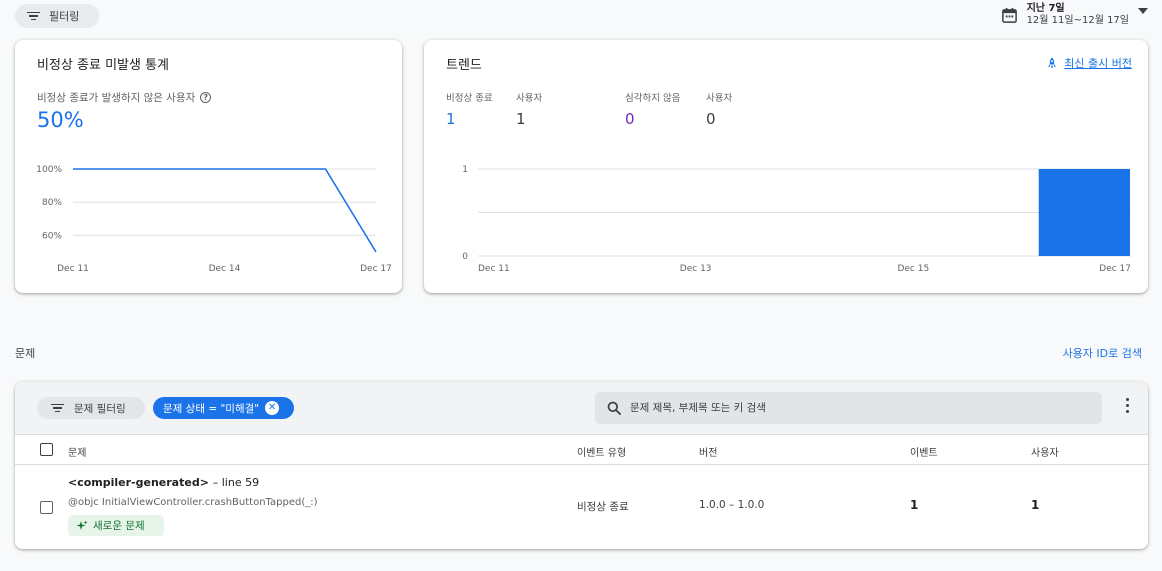 The width and height of the screenshot is (1162, 571). What do you see at coordinates (914, 505) in the screenshot?
I see `events-count-cell: 1` at bounding box center [914, 505].